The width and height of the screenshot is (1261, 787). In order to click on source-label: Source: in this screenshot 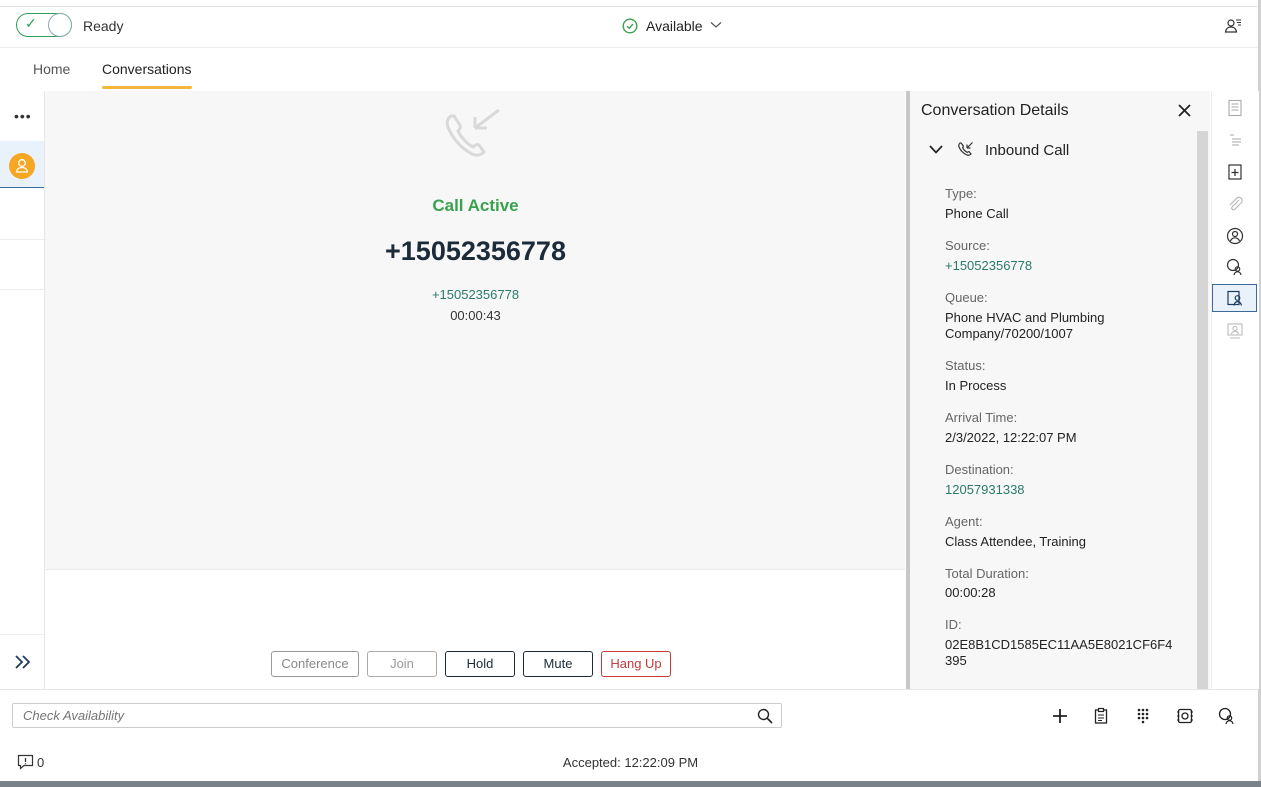, I will do `click(967, 245)`.